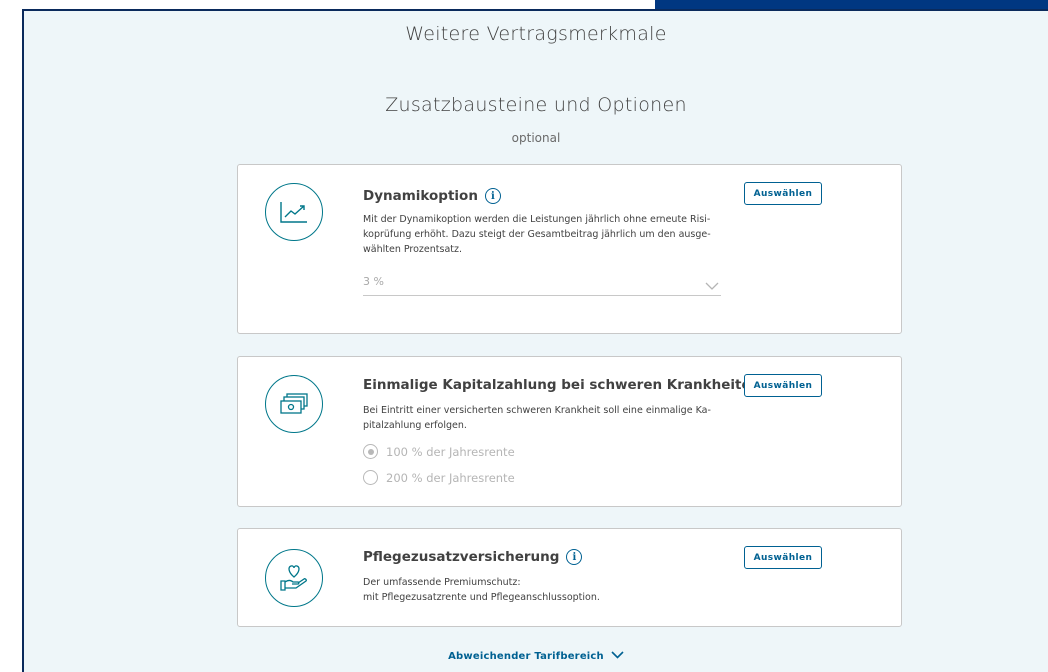 The height and width of the screenshot is (672, 1048). Describe the element at coordinates (370, 451) in the screenshot. I see `radio-button-selected` at that location.